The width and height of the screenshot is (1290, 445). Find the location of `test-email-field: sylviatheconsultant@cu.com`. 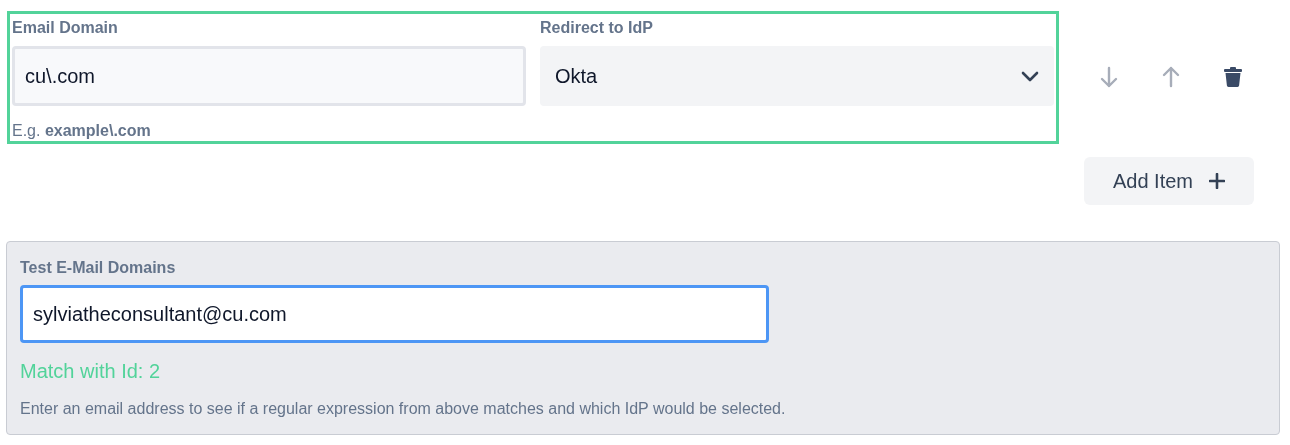

test-email-field: sylviatheconsultant@cu.com is located at coordinates (394, 314).